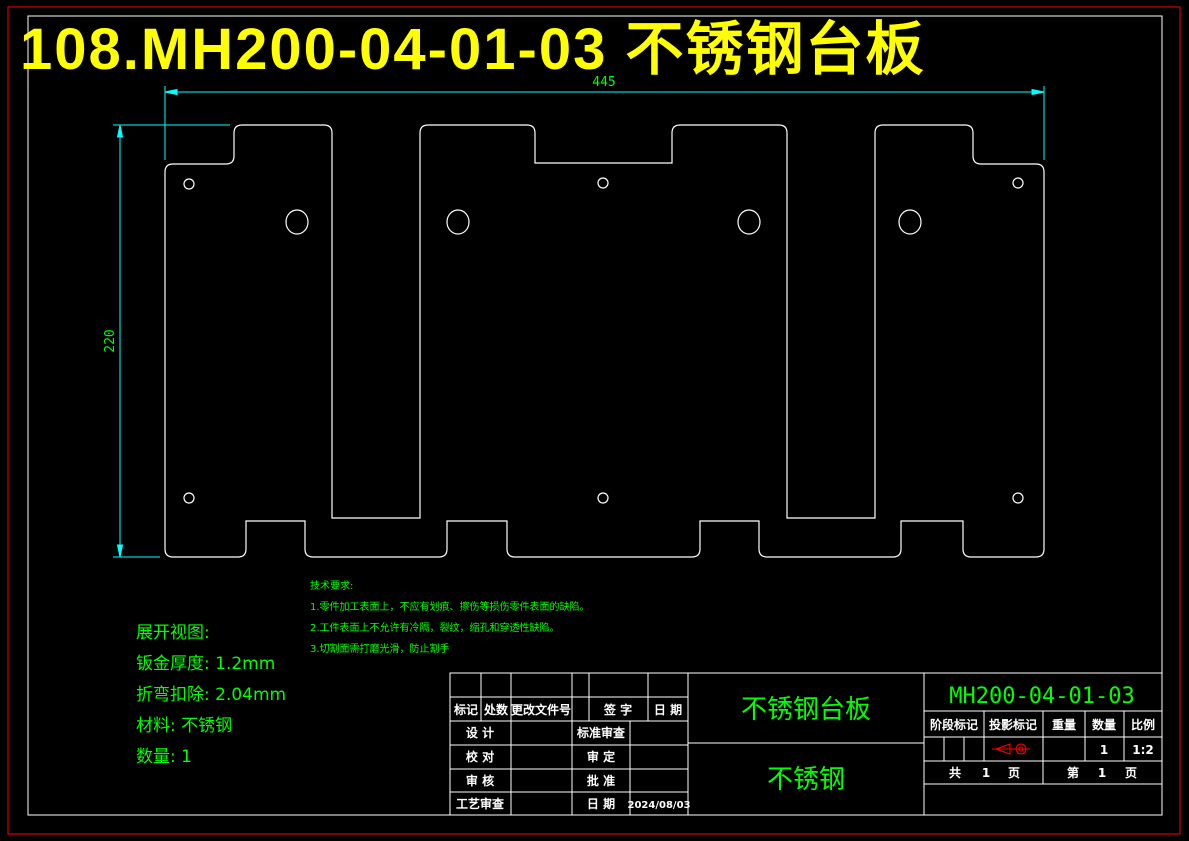 This screenshot has height=841, width=1189. I want to click on hdr-mark: 标记, so click(465, 709).